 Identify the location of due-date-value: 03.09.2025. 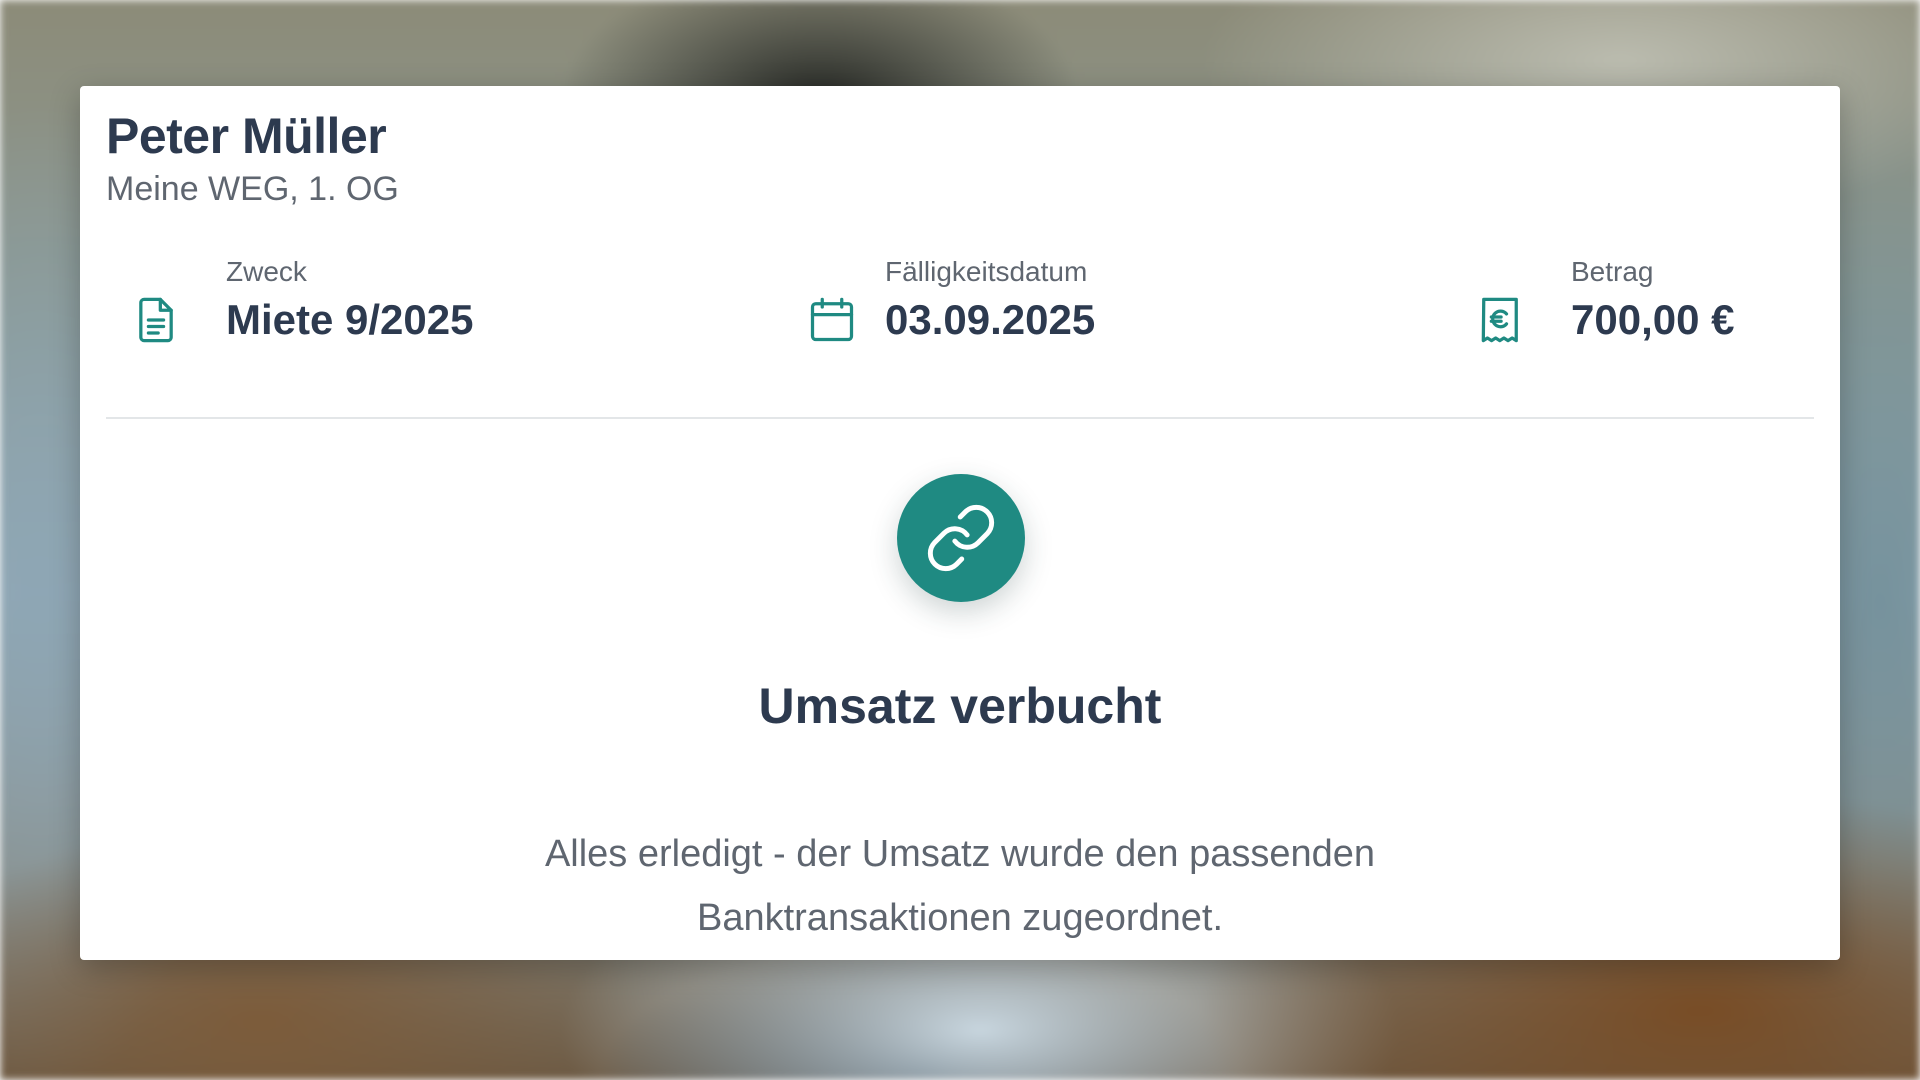
(990, 320).